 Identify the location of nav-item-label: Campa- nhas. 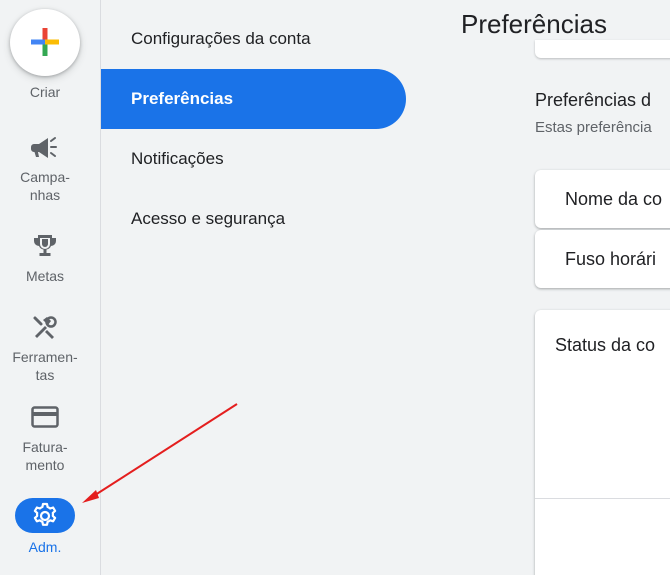
(45, 186).